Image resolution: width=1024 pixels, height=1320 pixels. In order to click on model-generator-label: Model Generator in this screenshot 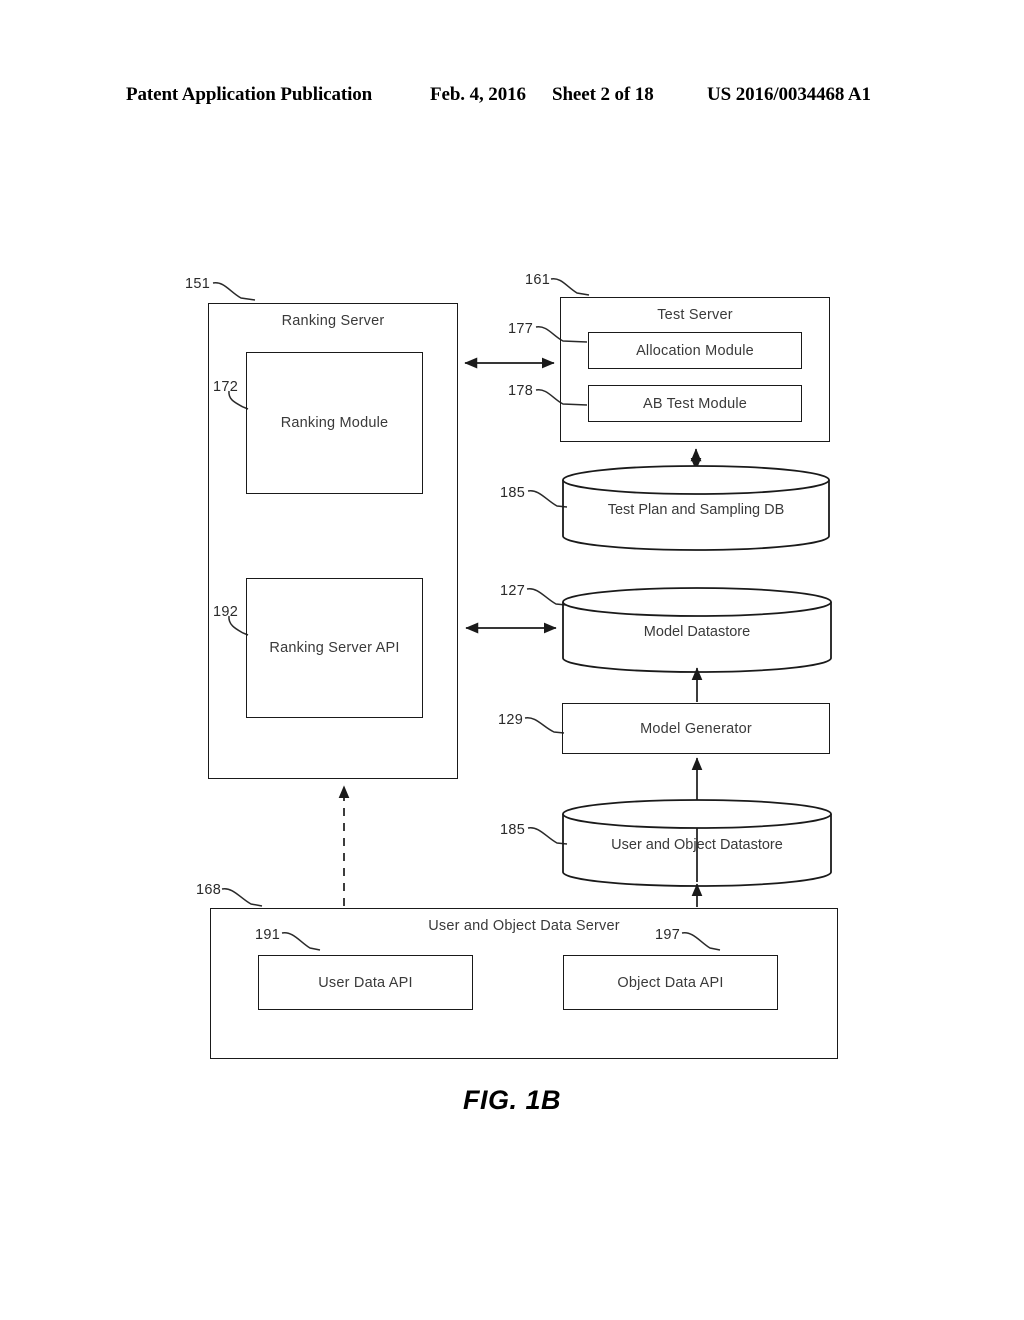, I will do `click(696, 728)`.